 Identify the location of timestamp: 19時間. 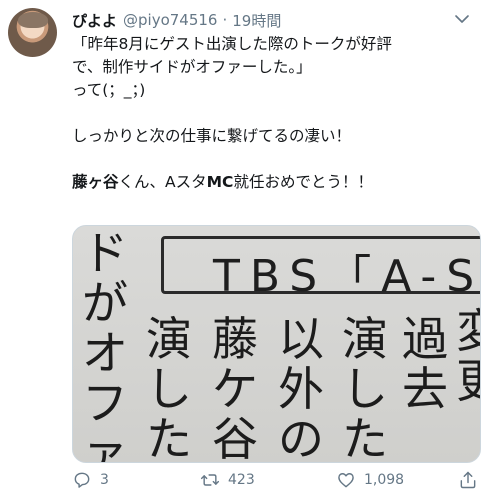
(256, 20).